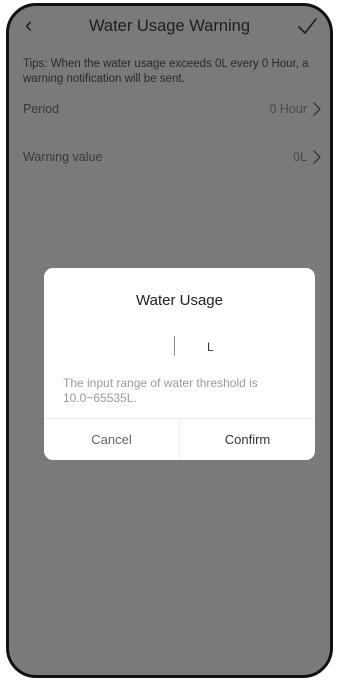 This screenshot has height=680, width=337. Describe the element at coordinates (112, 439) in the screenshot. I see `cancel-button: Cancel` at that location.